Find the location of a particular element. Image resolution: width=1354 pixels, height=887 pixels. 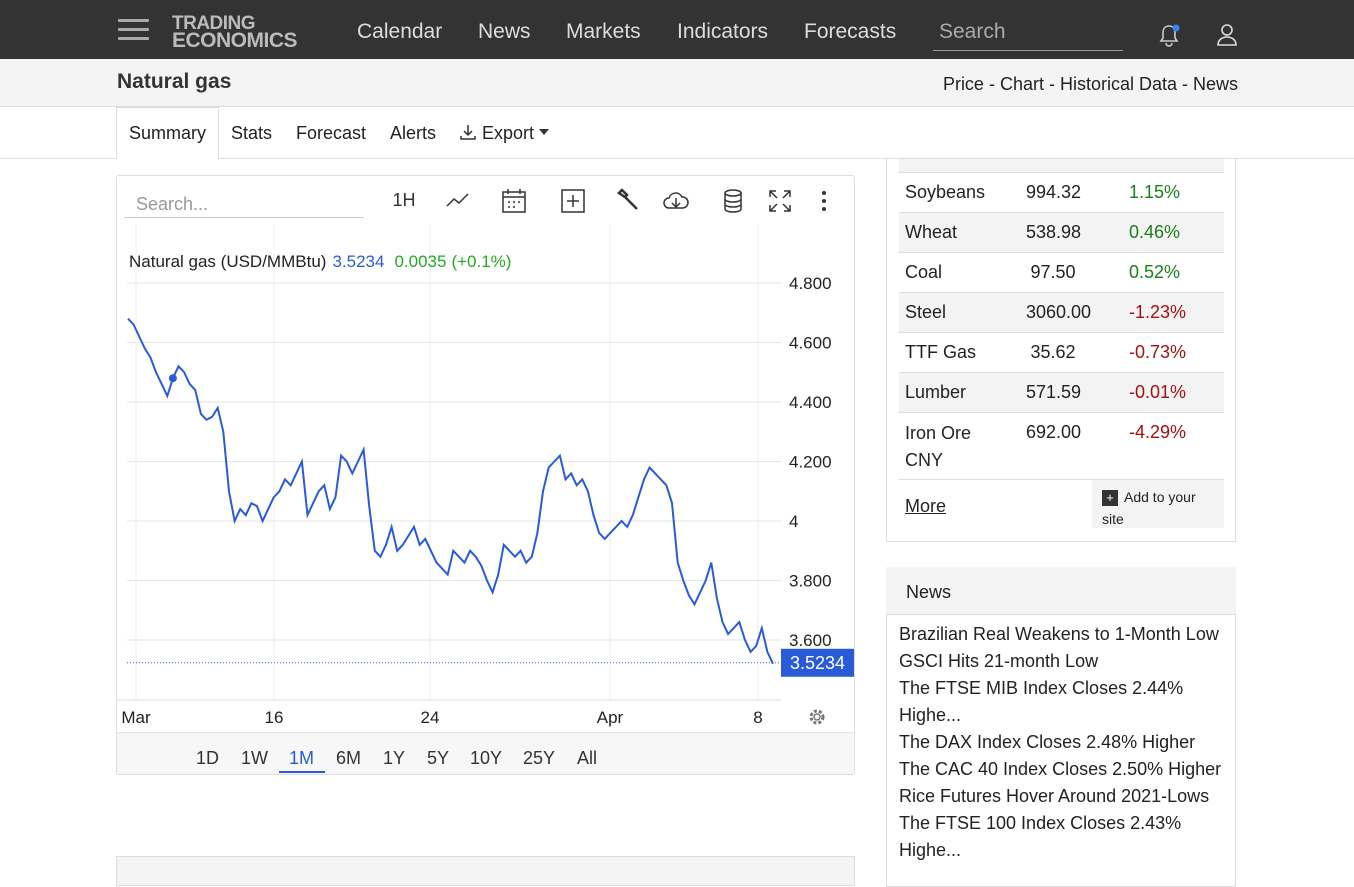

database-icon is located at coordinates (733, 201).